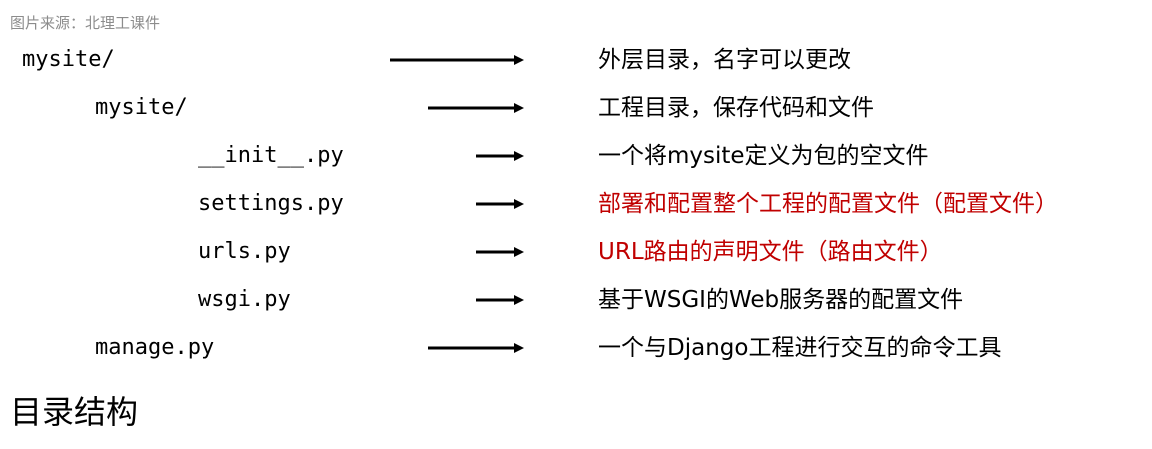  I want to click on tree-row-wsgi: wsgi.py 基于WSGI的Web服务器的配置文件, so click(576, 300).